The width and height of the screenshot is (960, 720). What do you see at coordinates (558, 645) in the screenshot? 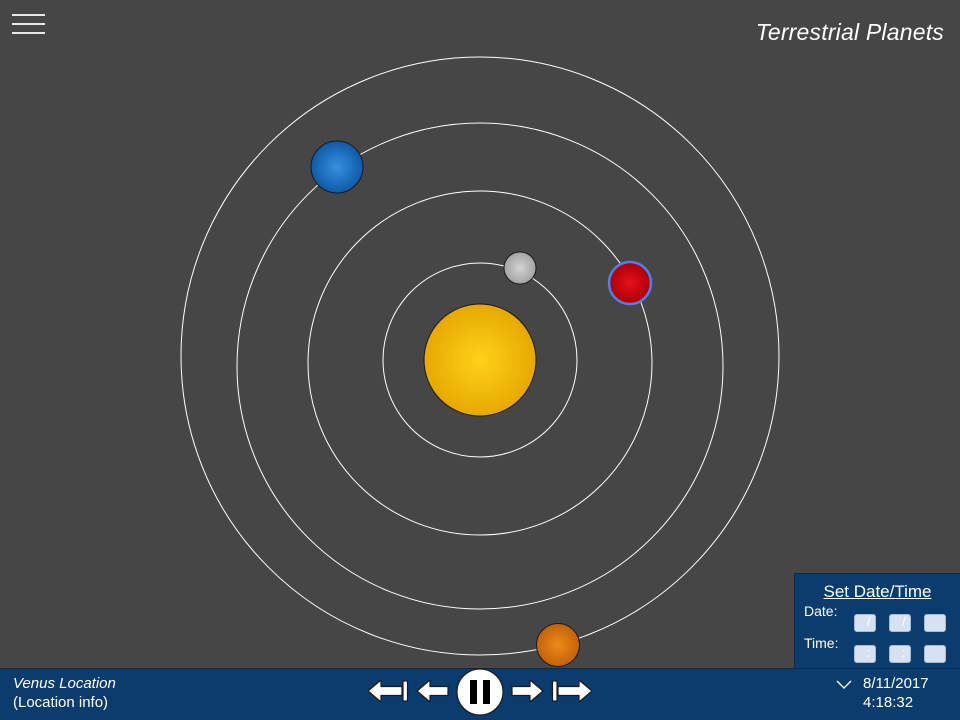
I see `planet-mars` at bounding box center [558, 645].